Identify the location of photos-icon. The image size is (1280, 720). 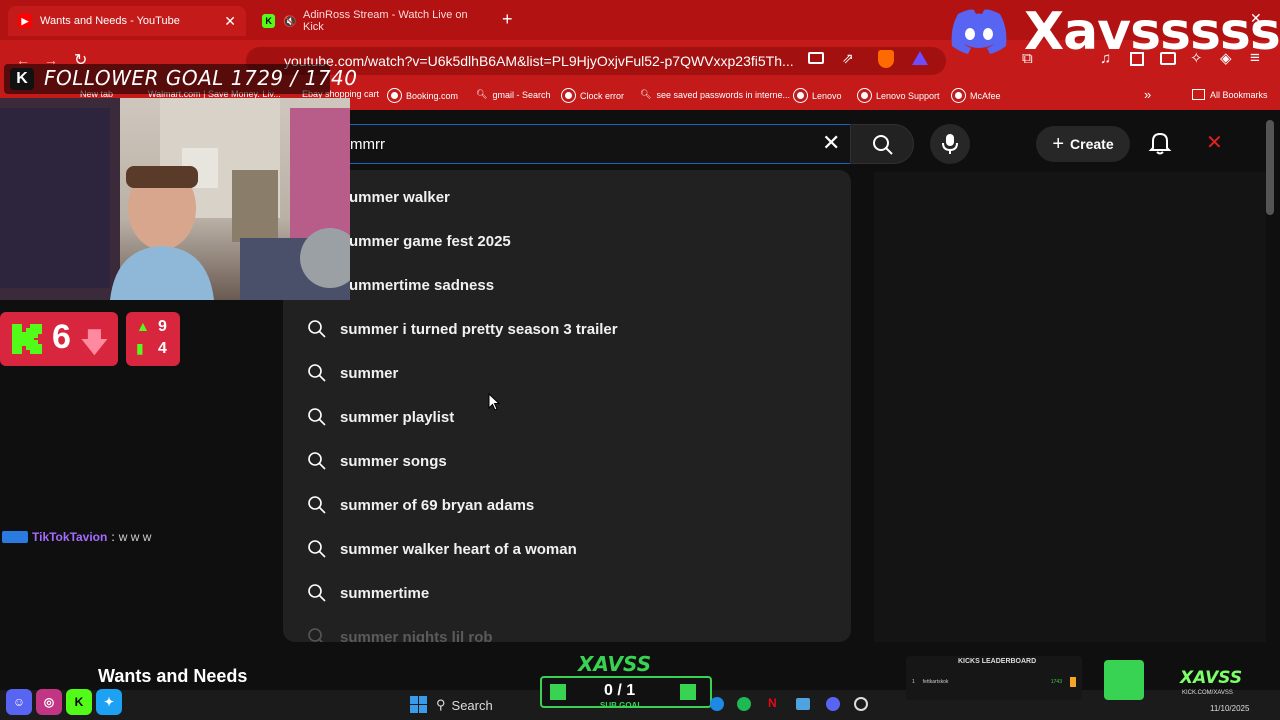
(803, 704).